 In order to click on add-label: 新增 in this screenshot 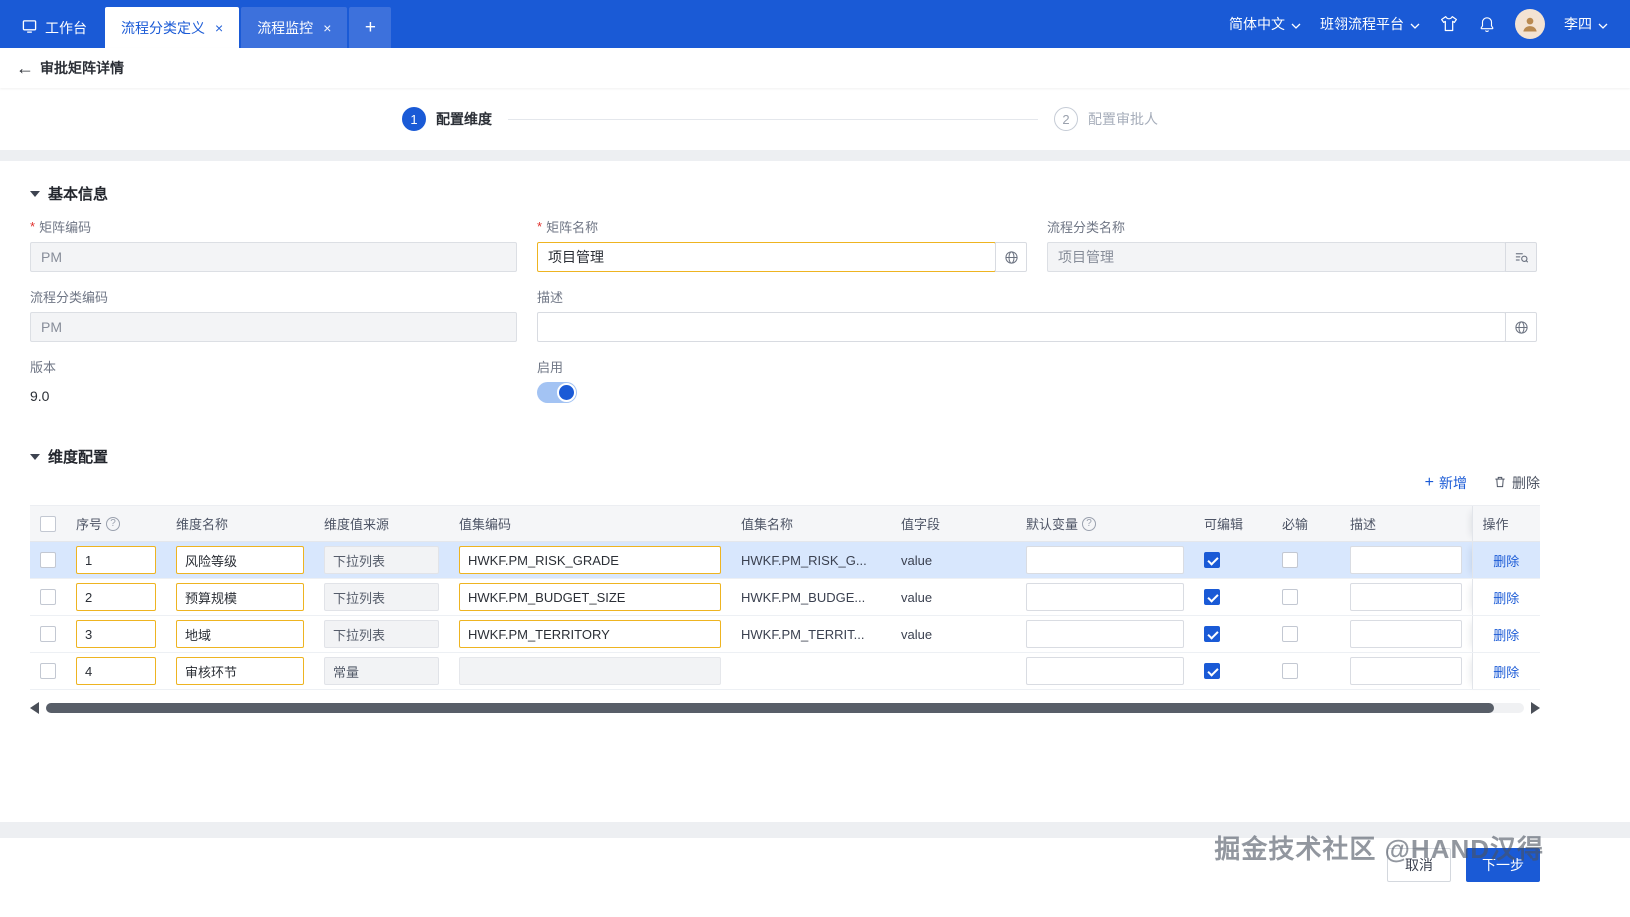, I will do `click(1453, 483)`.